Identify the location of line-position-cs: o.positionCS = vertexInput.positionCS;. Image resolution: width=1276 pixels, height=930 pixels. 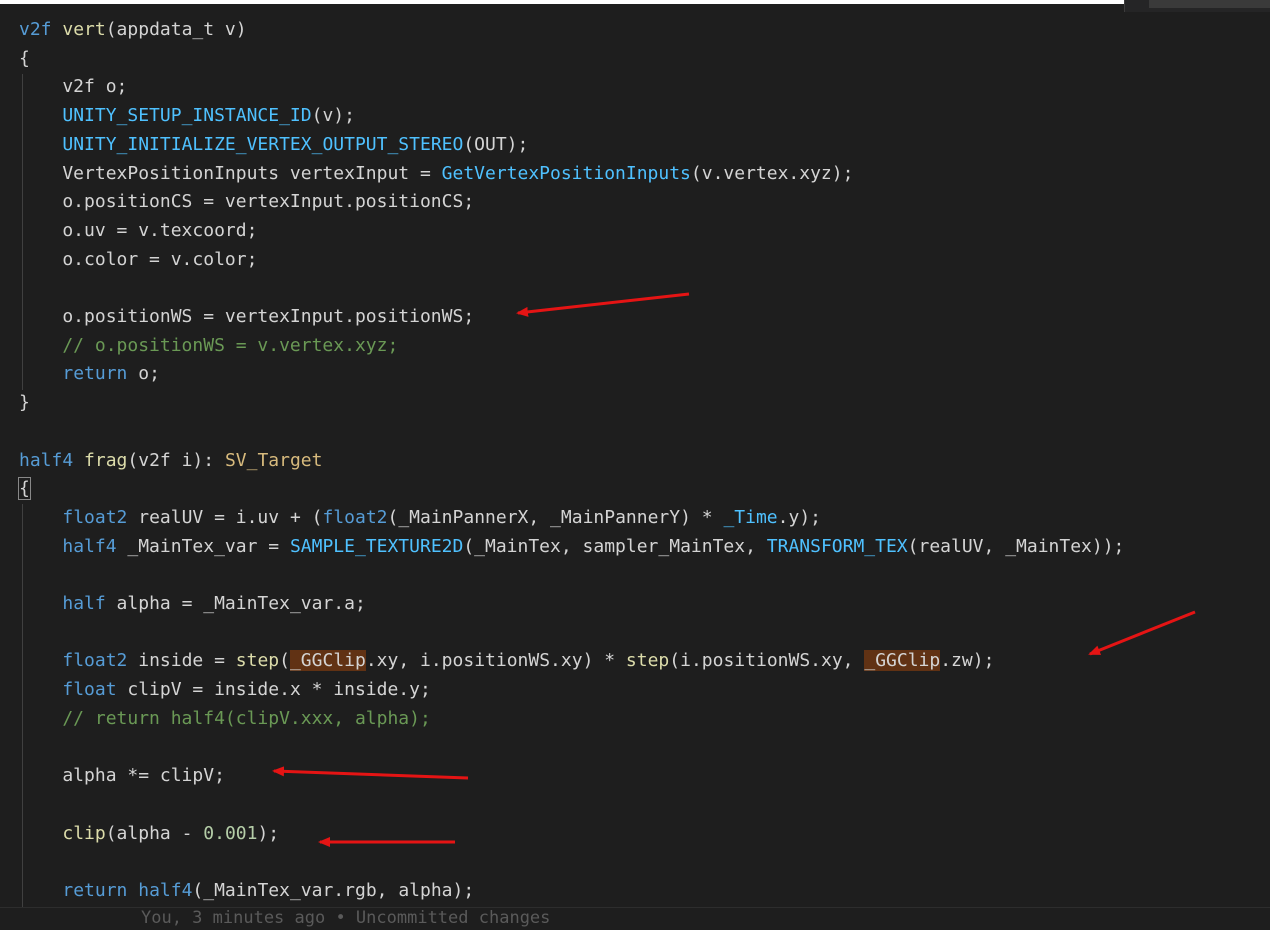
(246, 202).